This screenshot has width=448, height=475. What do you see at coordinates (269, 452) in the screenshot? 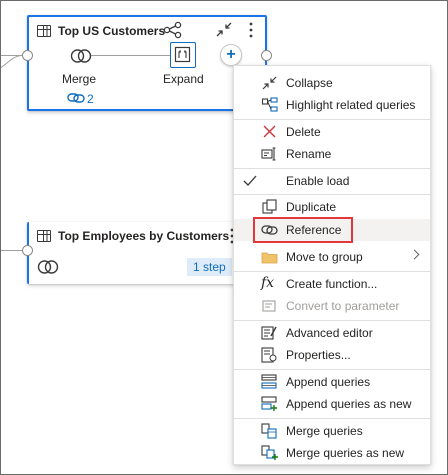
I see `merge-new-icon` at bounding box center [269, 452].